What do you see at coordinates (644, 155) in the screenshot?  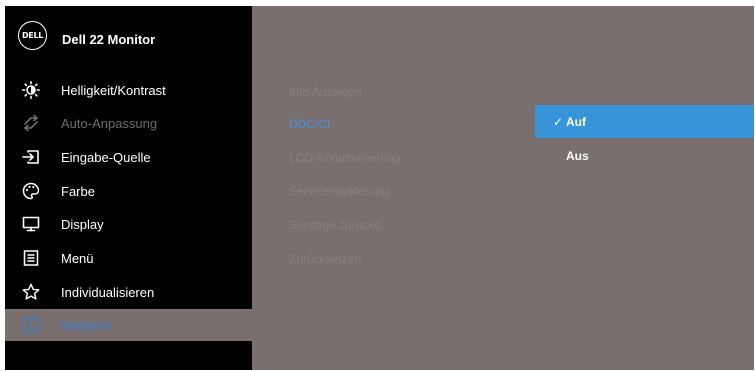 I see `option-off: Aus` at bounding box center [644, 155].